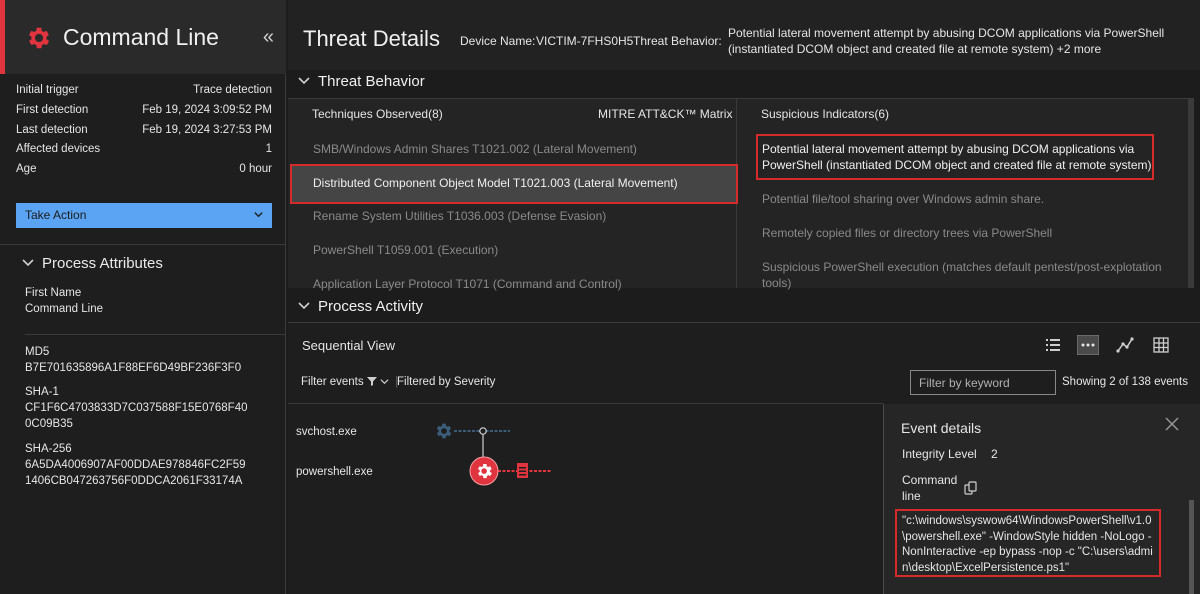 Image resolution: width=1200 pixels, height=594 pixels. What do you see at coordinates (232, 90) in the screenshot?
I see `summary-value: Trace detection` at bounding box center [232, 90].